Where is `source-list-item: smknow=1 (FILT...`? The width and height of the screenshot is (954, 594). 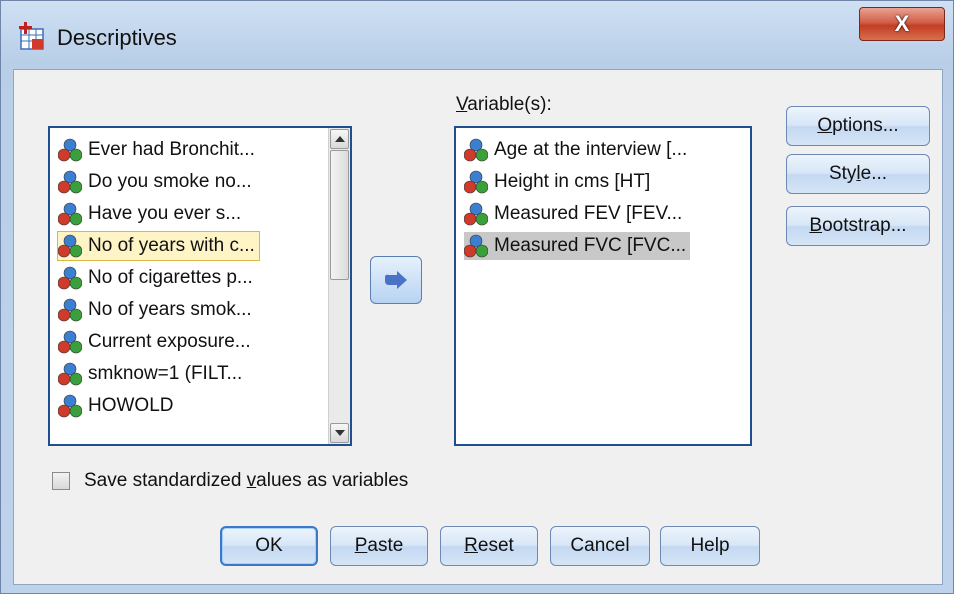 source-list-item: smknow=1 (FILT... is located at coordinates (152, 374).